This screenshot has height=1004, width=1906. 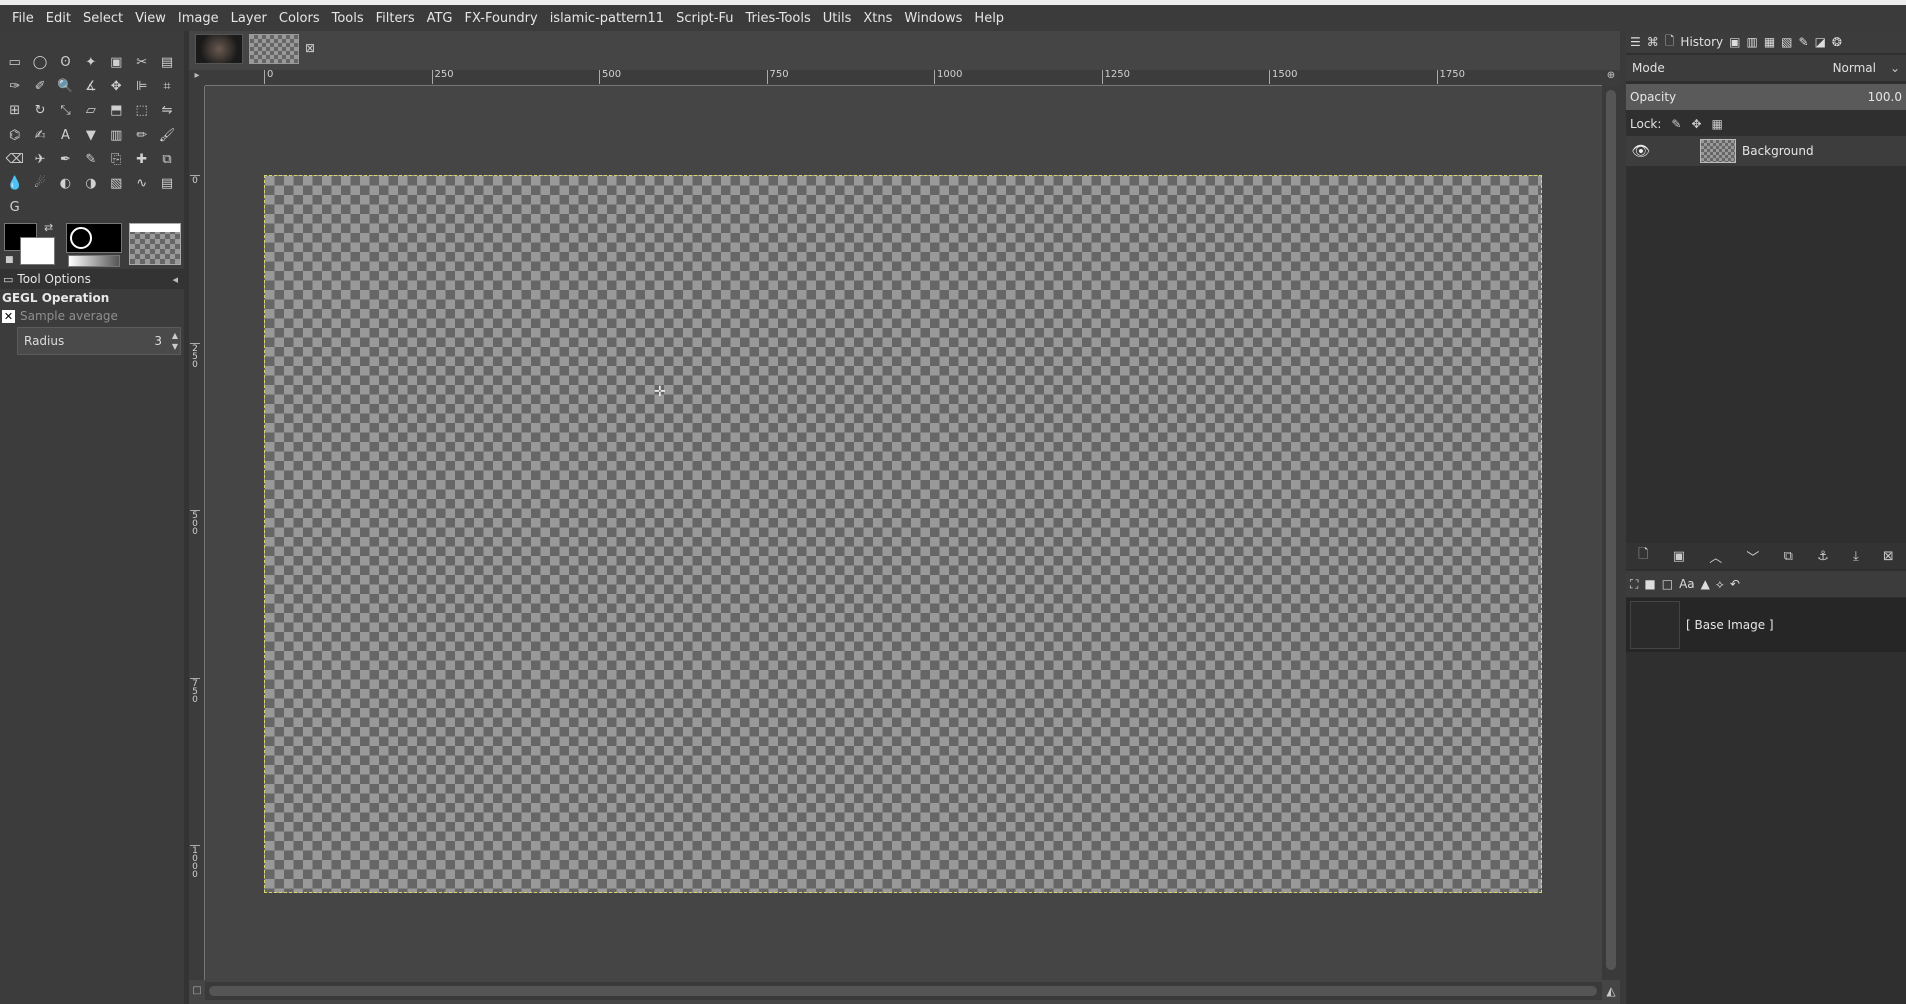 I want to click on ruler-corner-menu-icon: ▸, so click(x=197, y=78).